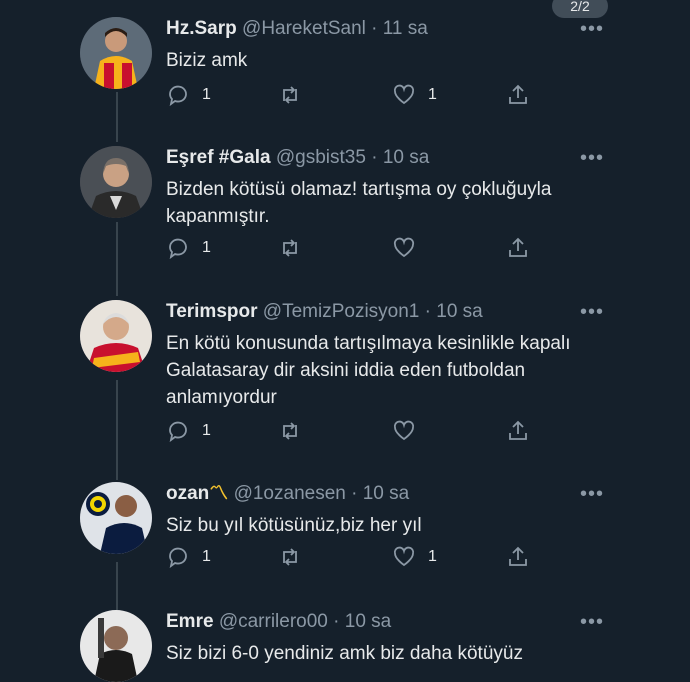  Describe the element at coordinates (190, 621) in the screenshot. I see `display-name: Emre` at that location.